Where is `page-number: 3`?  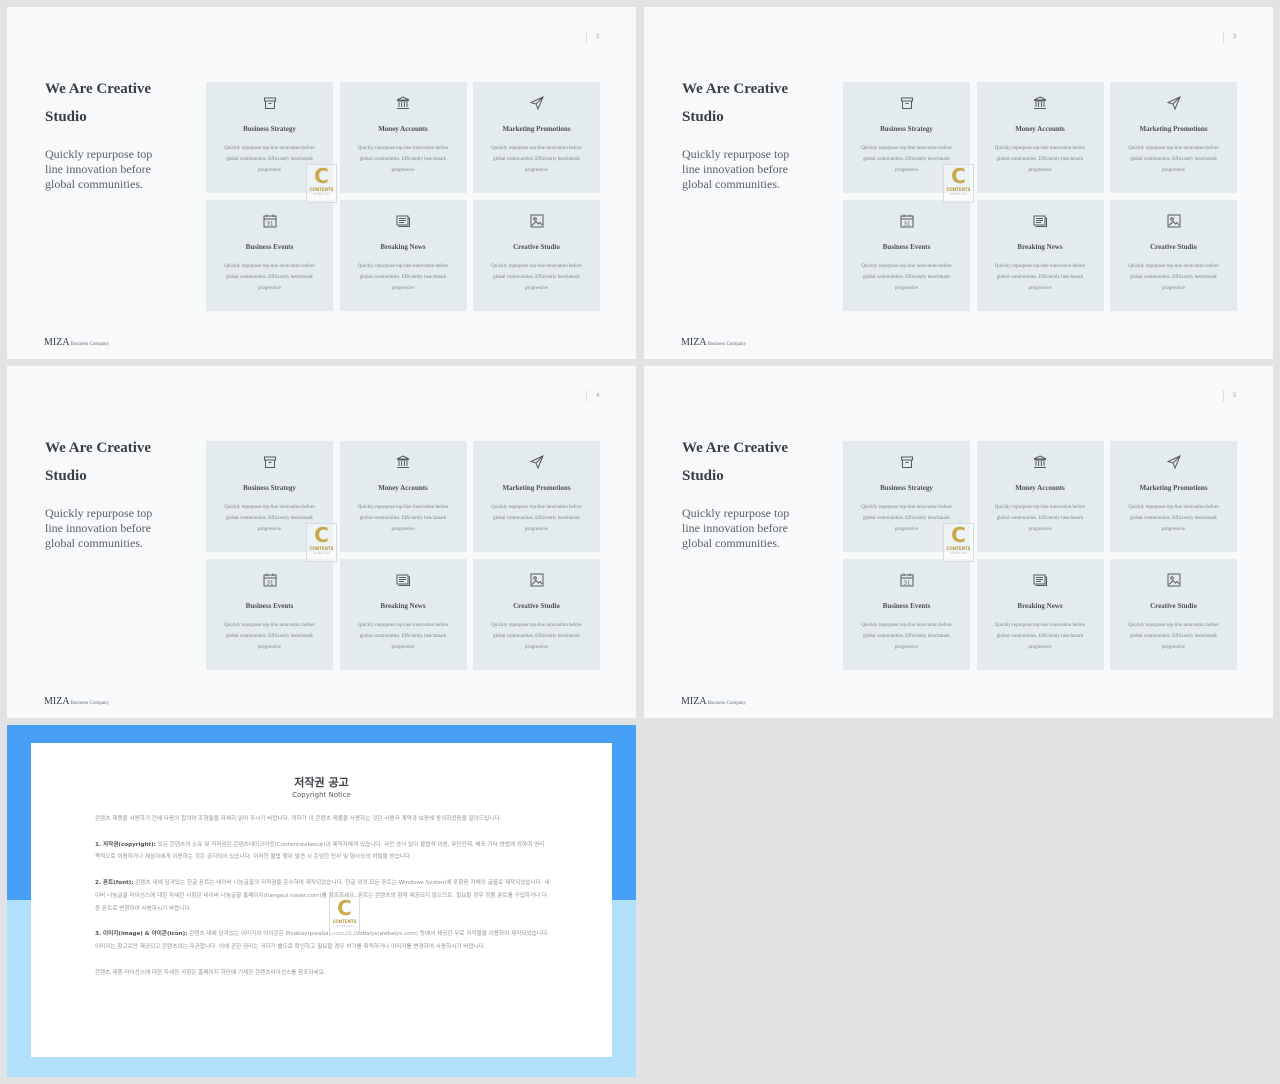 page-number: 3 is located at coordinates (1236, 37).